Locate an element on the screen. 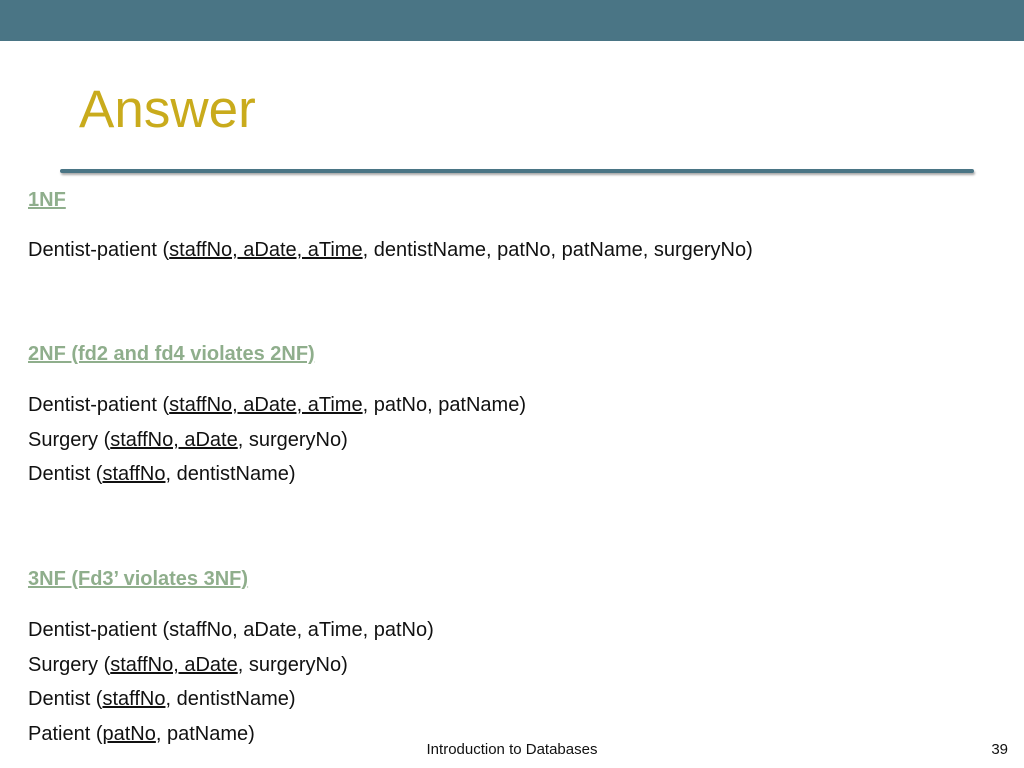 This screenshot has height=768, width=1024. heading-1nf: 1NF is located at coordinates (47, 200).